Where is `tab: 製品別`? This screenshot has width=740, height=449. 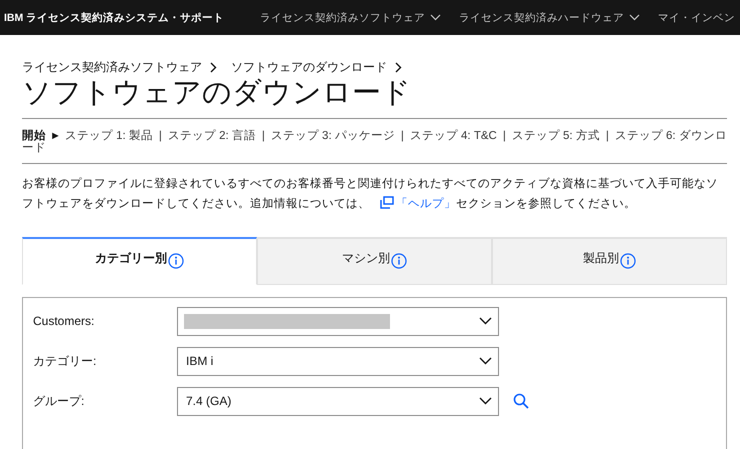 tab: 製品別 is located at coordinates (609, 260).